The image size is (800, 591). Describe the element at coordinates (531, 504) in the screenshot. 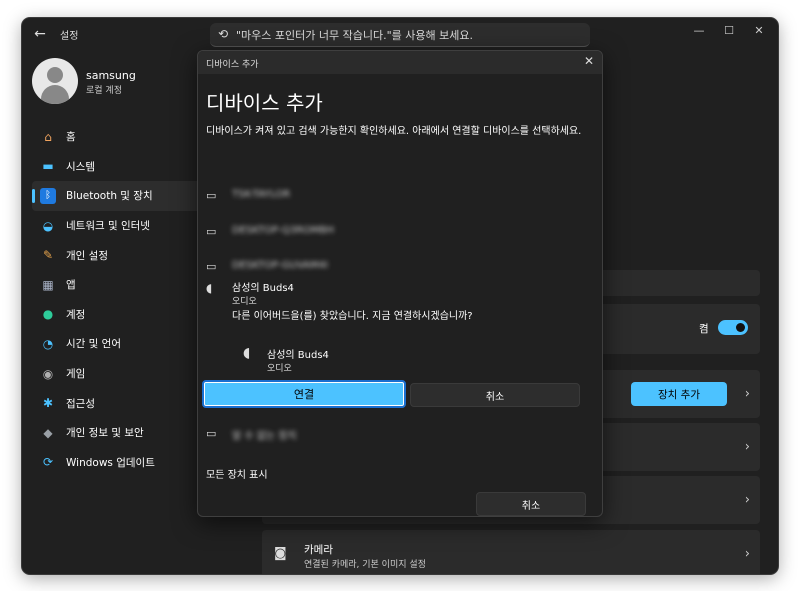

I see `footer-cancel-button: 취소` at that location.